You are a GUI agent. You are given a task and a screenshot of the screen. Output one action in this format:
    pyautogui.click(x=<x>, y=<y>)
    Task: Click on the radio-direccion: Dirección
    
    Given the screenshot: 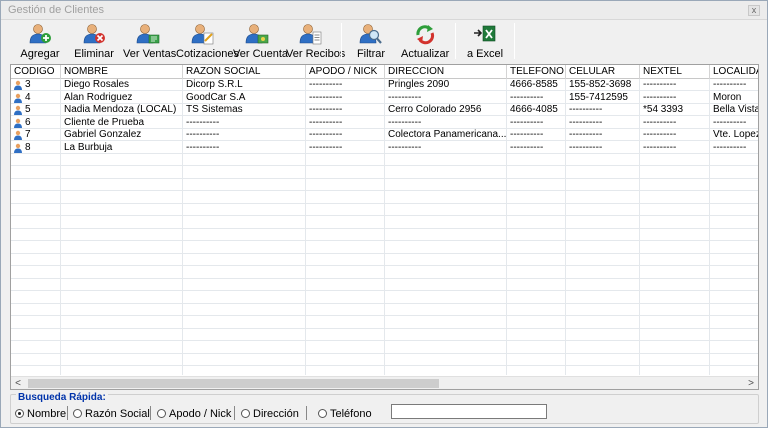 What is the action you would take?
    pyautogui.click(x=270, y=414)
    